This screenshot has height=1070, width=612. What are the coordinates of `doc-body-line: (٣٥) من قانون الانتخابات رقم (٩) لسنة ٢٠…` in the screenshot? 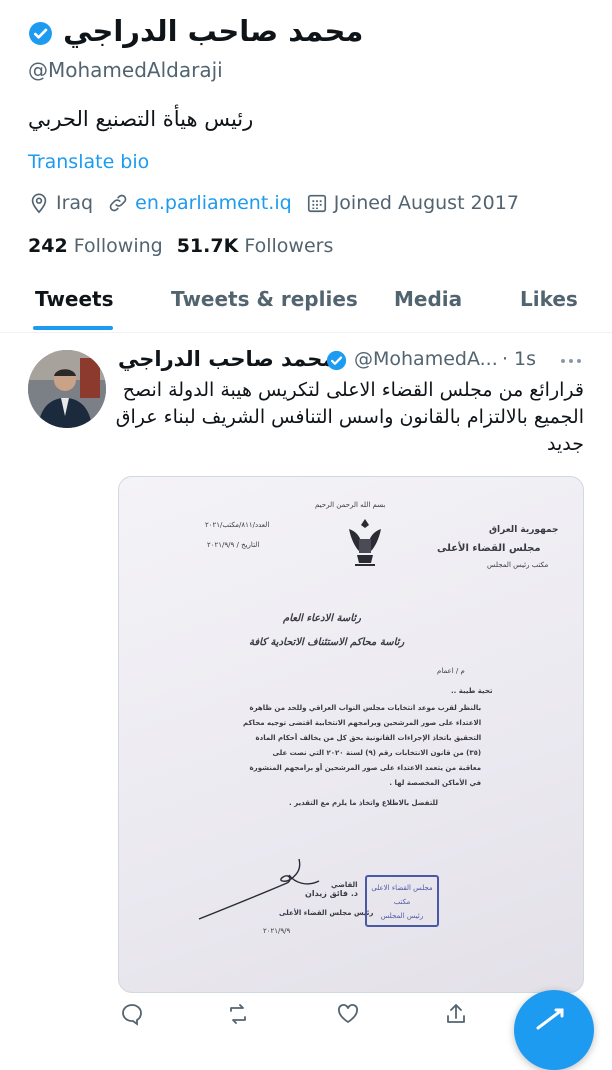 It's located at (377, 753).